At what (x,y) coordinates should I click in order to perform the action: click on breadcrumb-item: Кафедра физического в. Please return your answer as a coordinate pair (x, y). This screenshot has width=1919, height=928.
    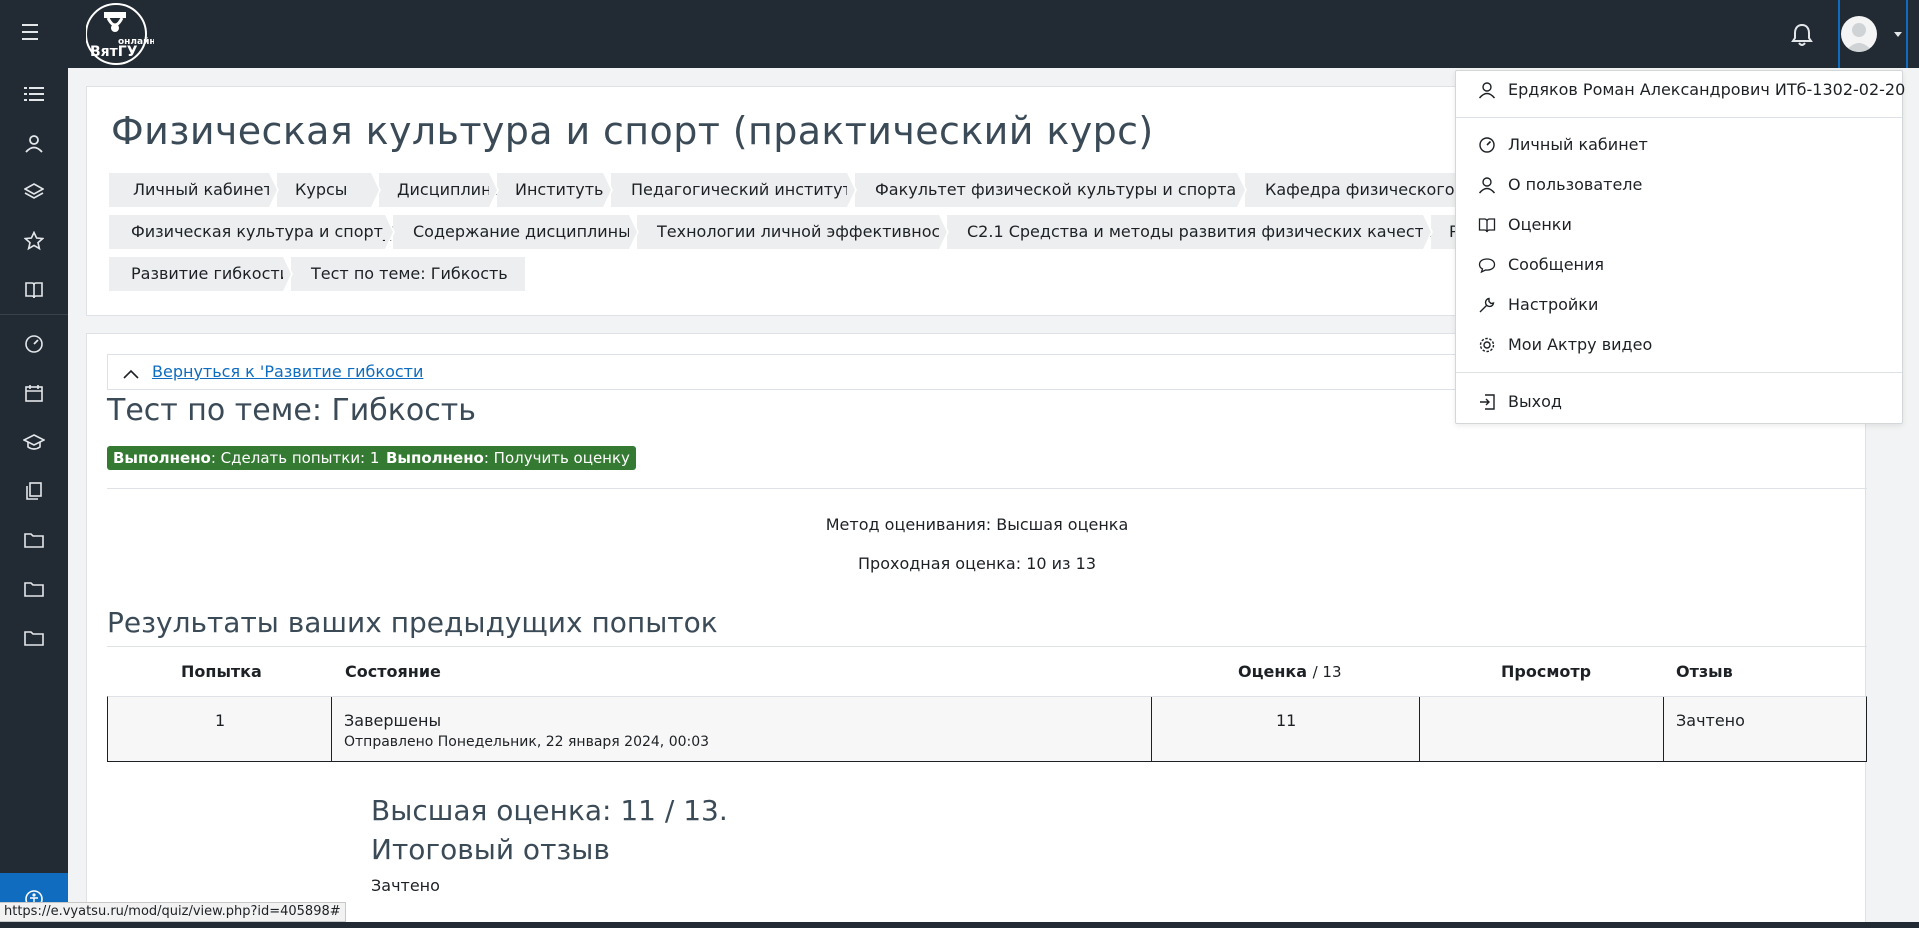
    Looking at the image, I should click on (1355, 190).